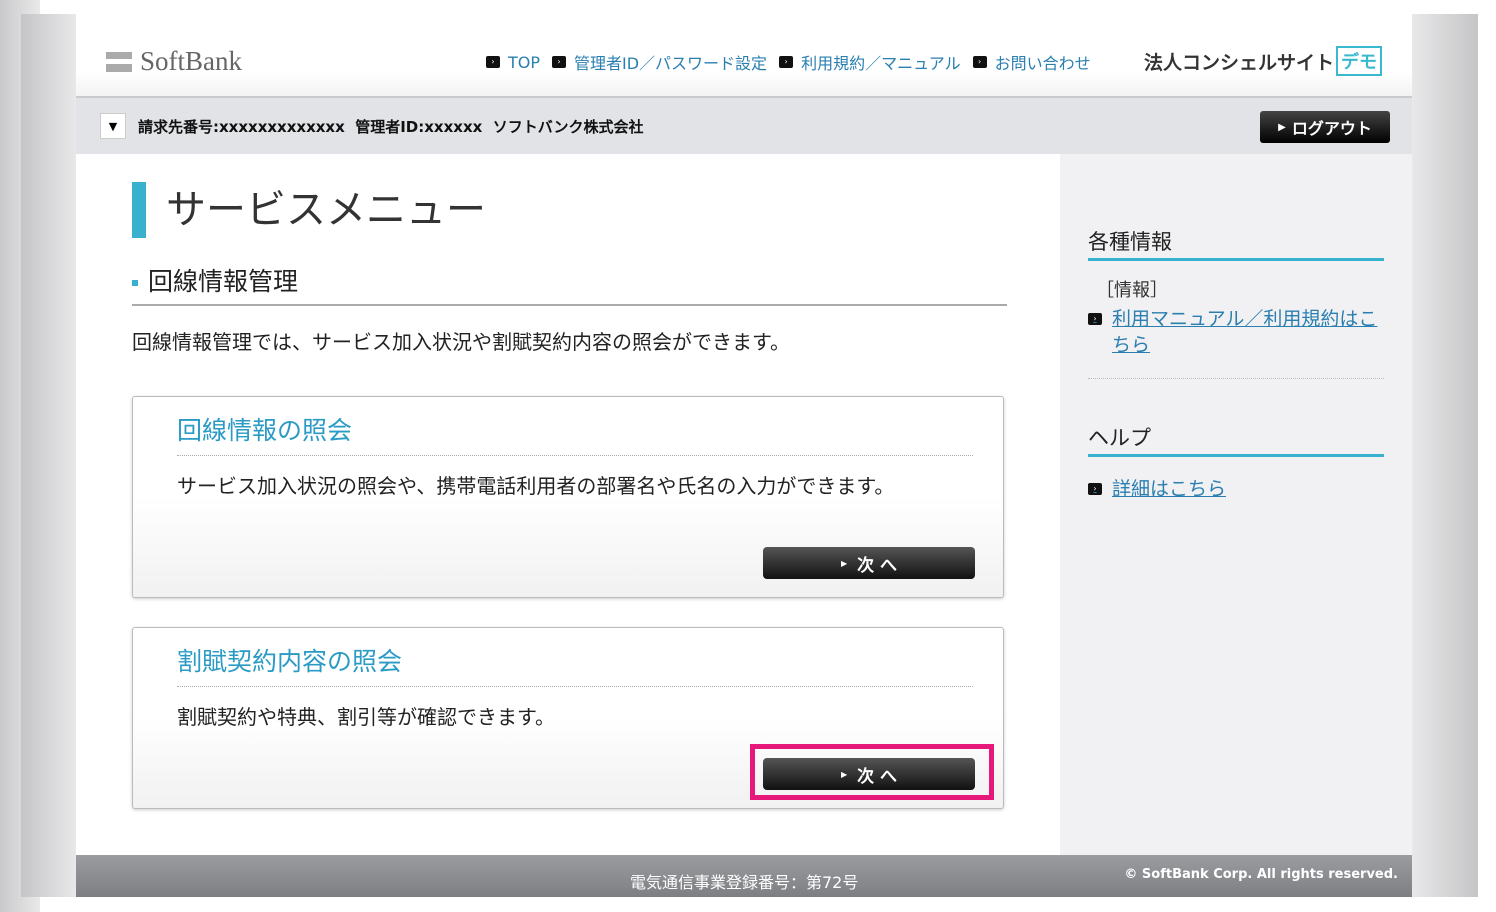  I want to click on nav-password: › 管理者ID／パスワード設定, so click(659, 62).